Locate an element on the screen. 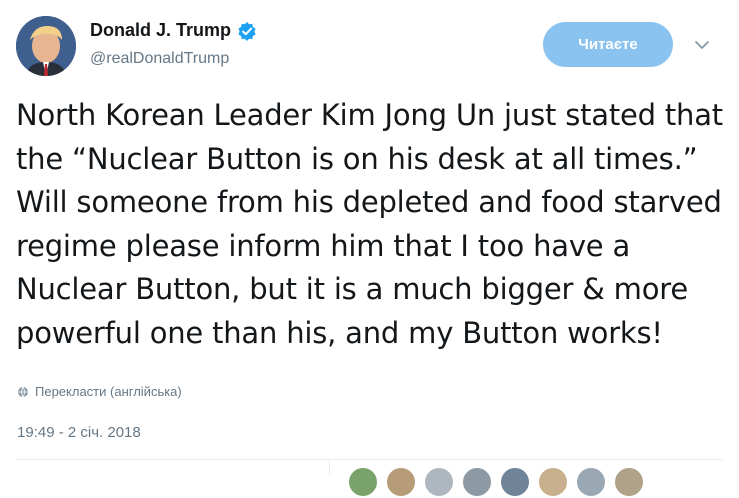 This screenshot has width=739, height=498. liker-avatars is located at coordinates (496, 482).